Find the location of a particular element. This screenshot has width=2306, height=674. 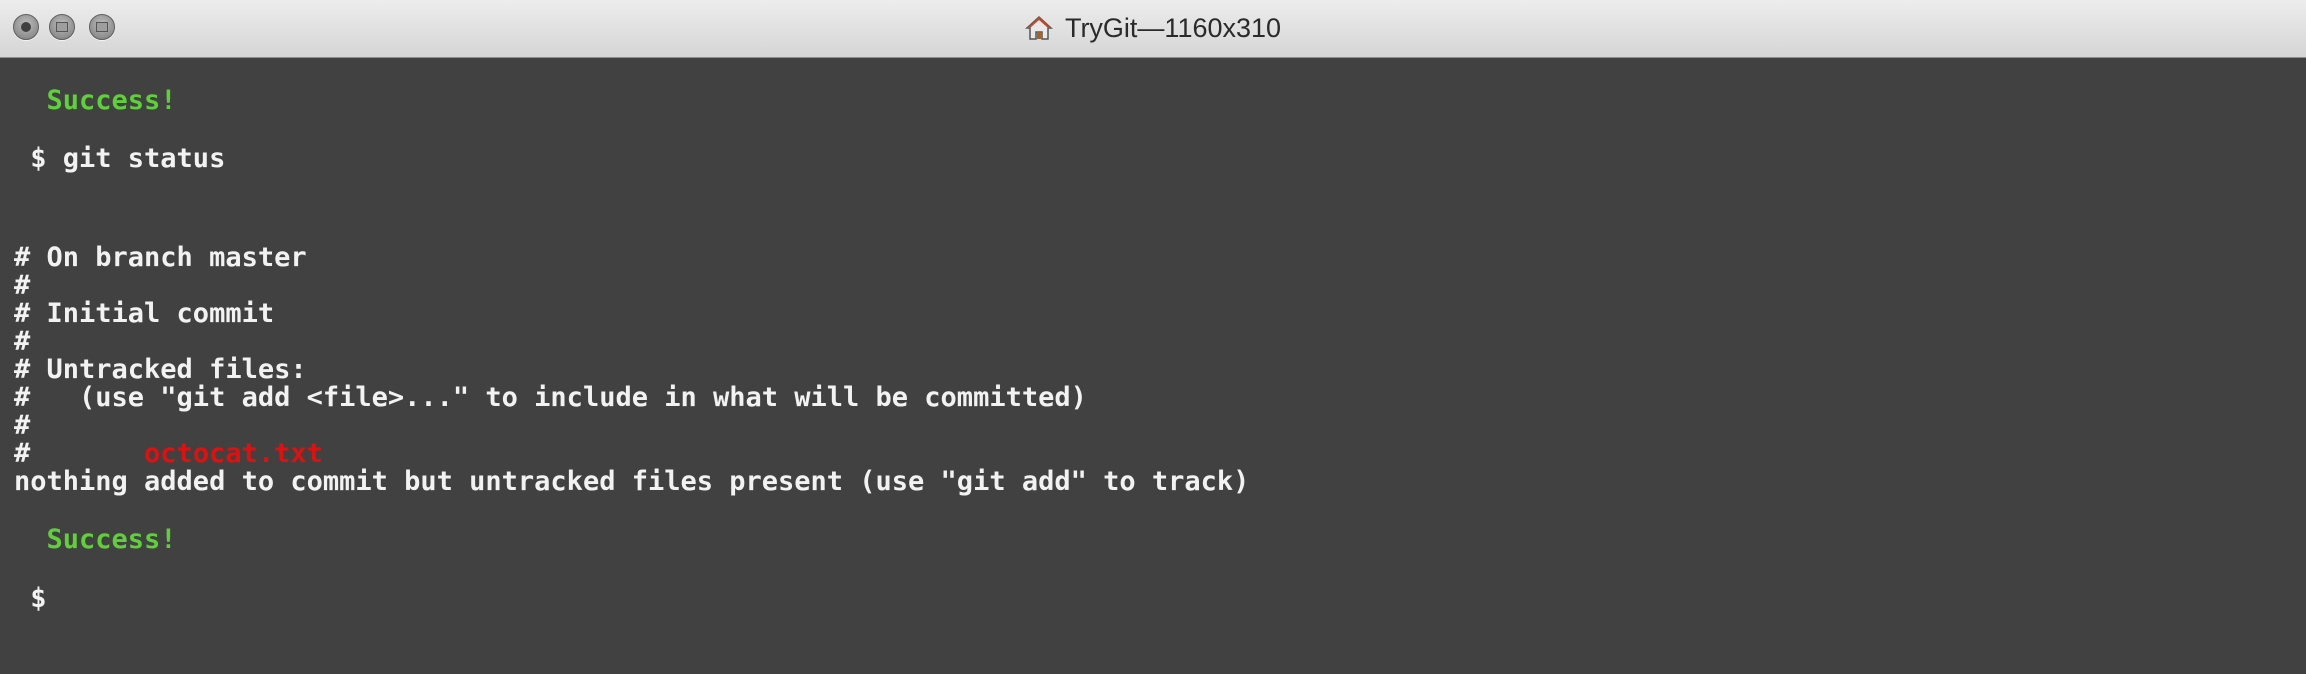

untracked-file-prefix: # is located at coordinates (79, 453).